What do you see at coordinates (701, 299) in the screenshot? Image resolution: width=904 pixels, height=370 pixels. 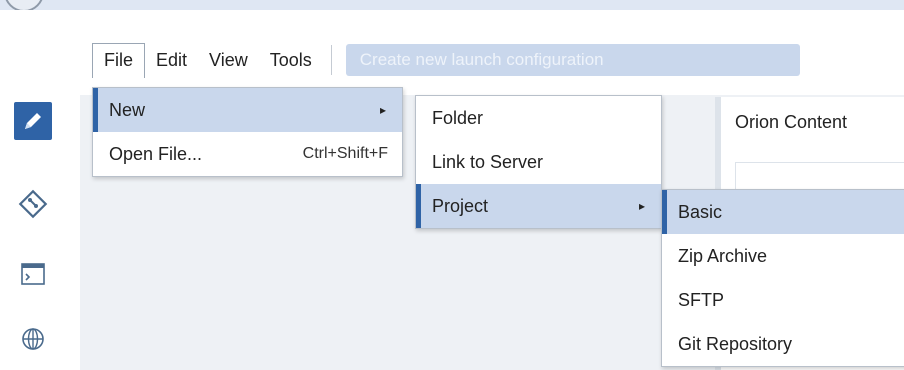 I see `project-menu-sftp-label: SFTP` at bounding box center [701, 299].